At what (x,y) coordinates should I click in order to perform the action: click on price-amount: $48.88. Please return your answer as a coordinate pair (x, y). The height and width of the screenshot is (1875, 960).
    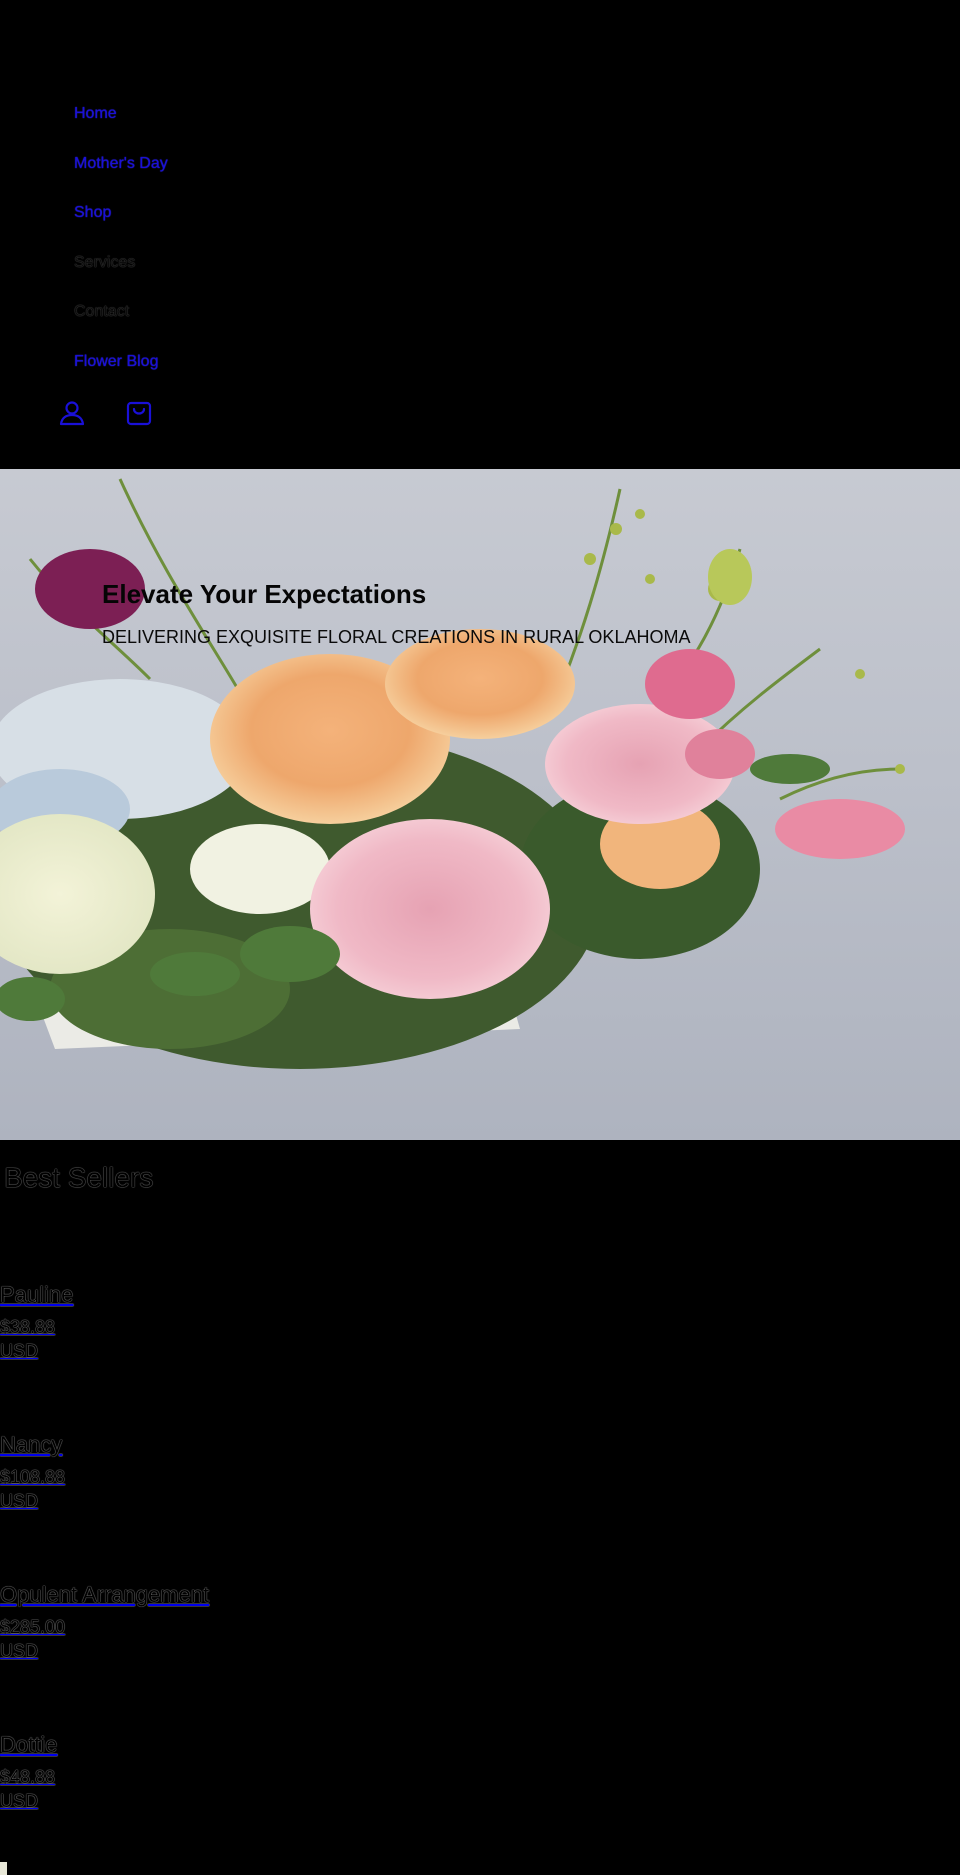
    Looking at the image, I should click on (28, 1777).